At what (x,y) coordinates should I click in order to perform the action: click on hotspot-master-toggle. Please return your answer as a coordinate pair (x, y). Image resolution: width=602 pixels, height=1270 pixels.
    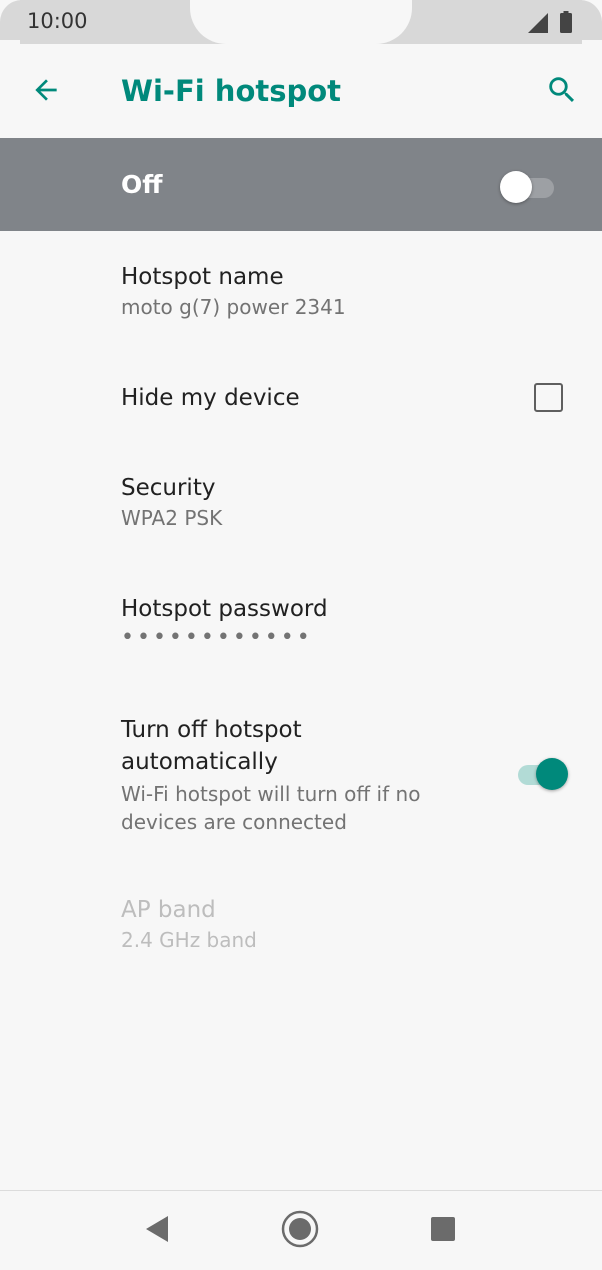
    Looking at the image, I should click on (528, 185).